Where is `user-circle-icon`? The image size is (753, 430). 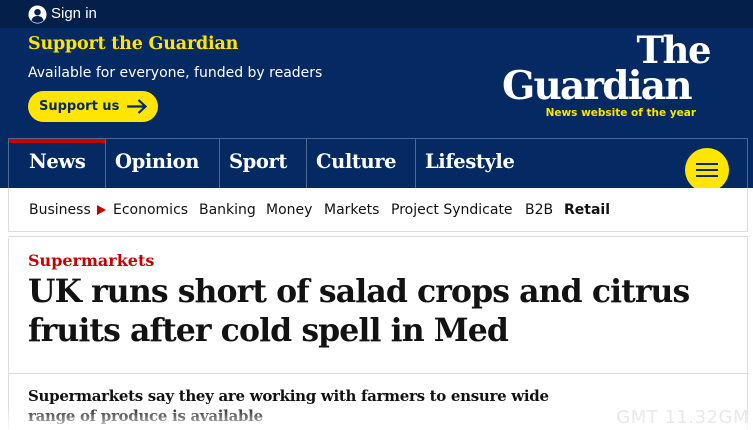 user-circle-icon is located at coordinates (37, 14).